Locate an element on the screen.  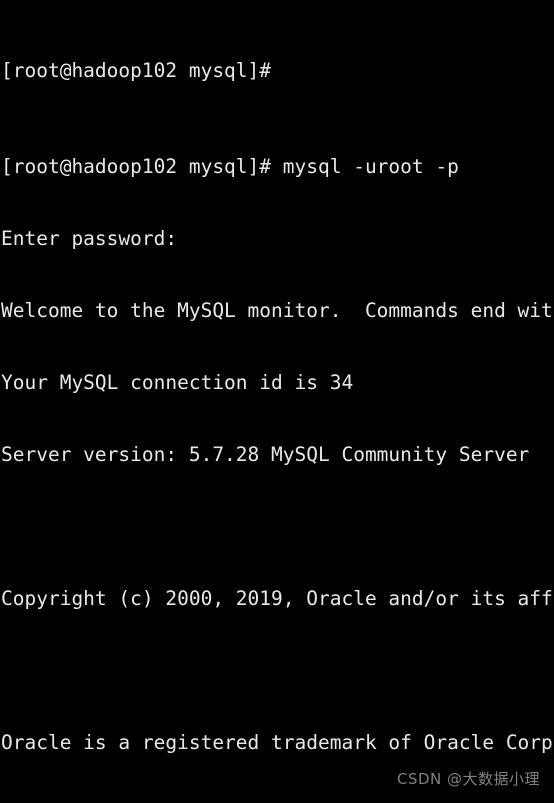
terminal-line-shell-prompt-command: [root@hadoop102 mysql]# mysql -uroot -p is located at coordinates (230, 166).